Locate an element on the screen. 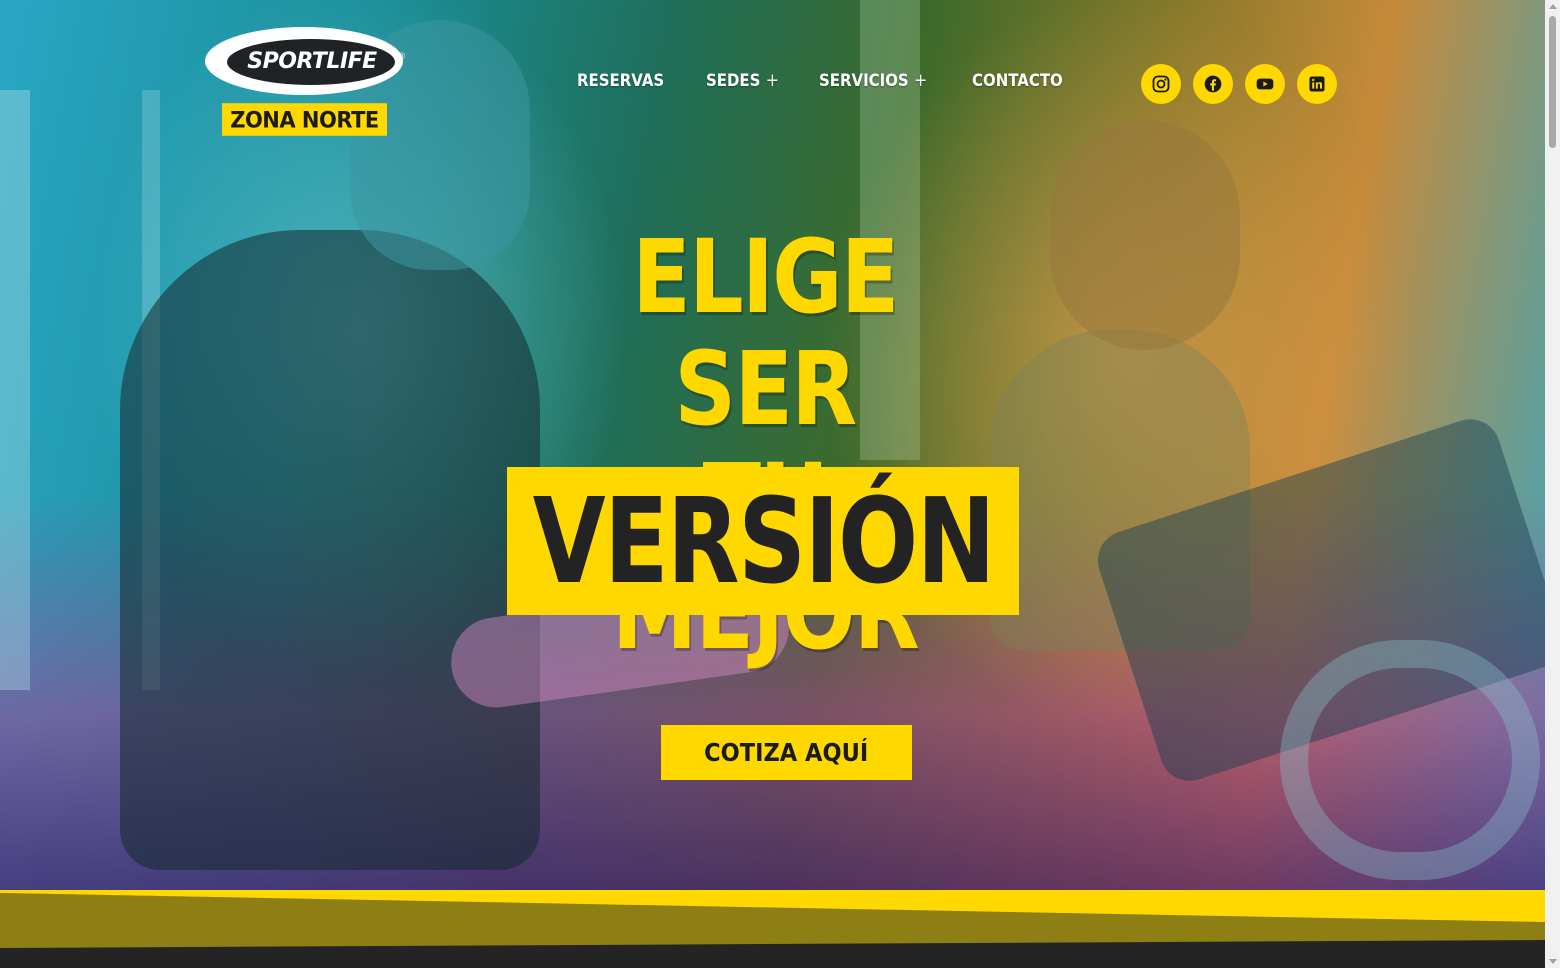 The image size is (1560, 968). nav-item-sedes: SEDES + is located at coordinates (742, 80).